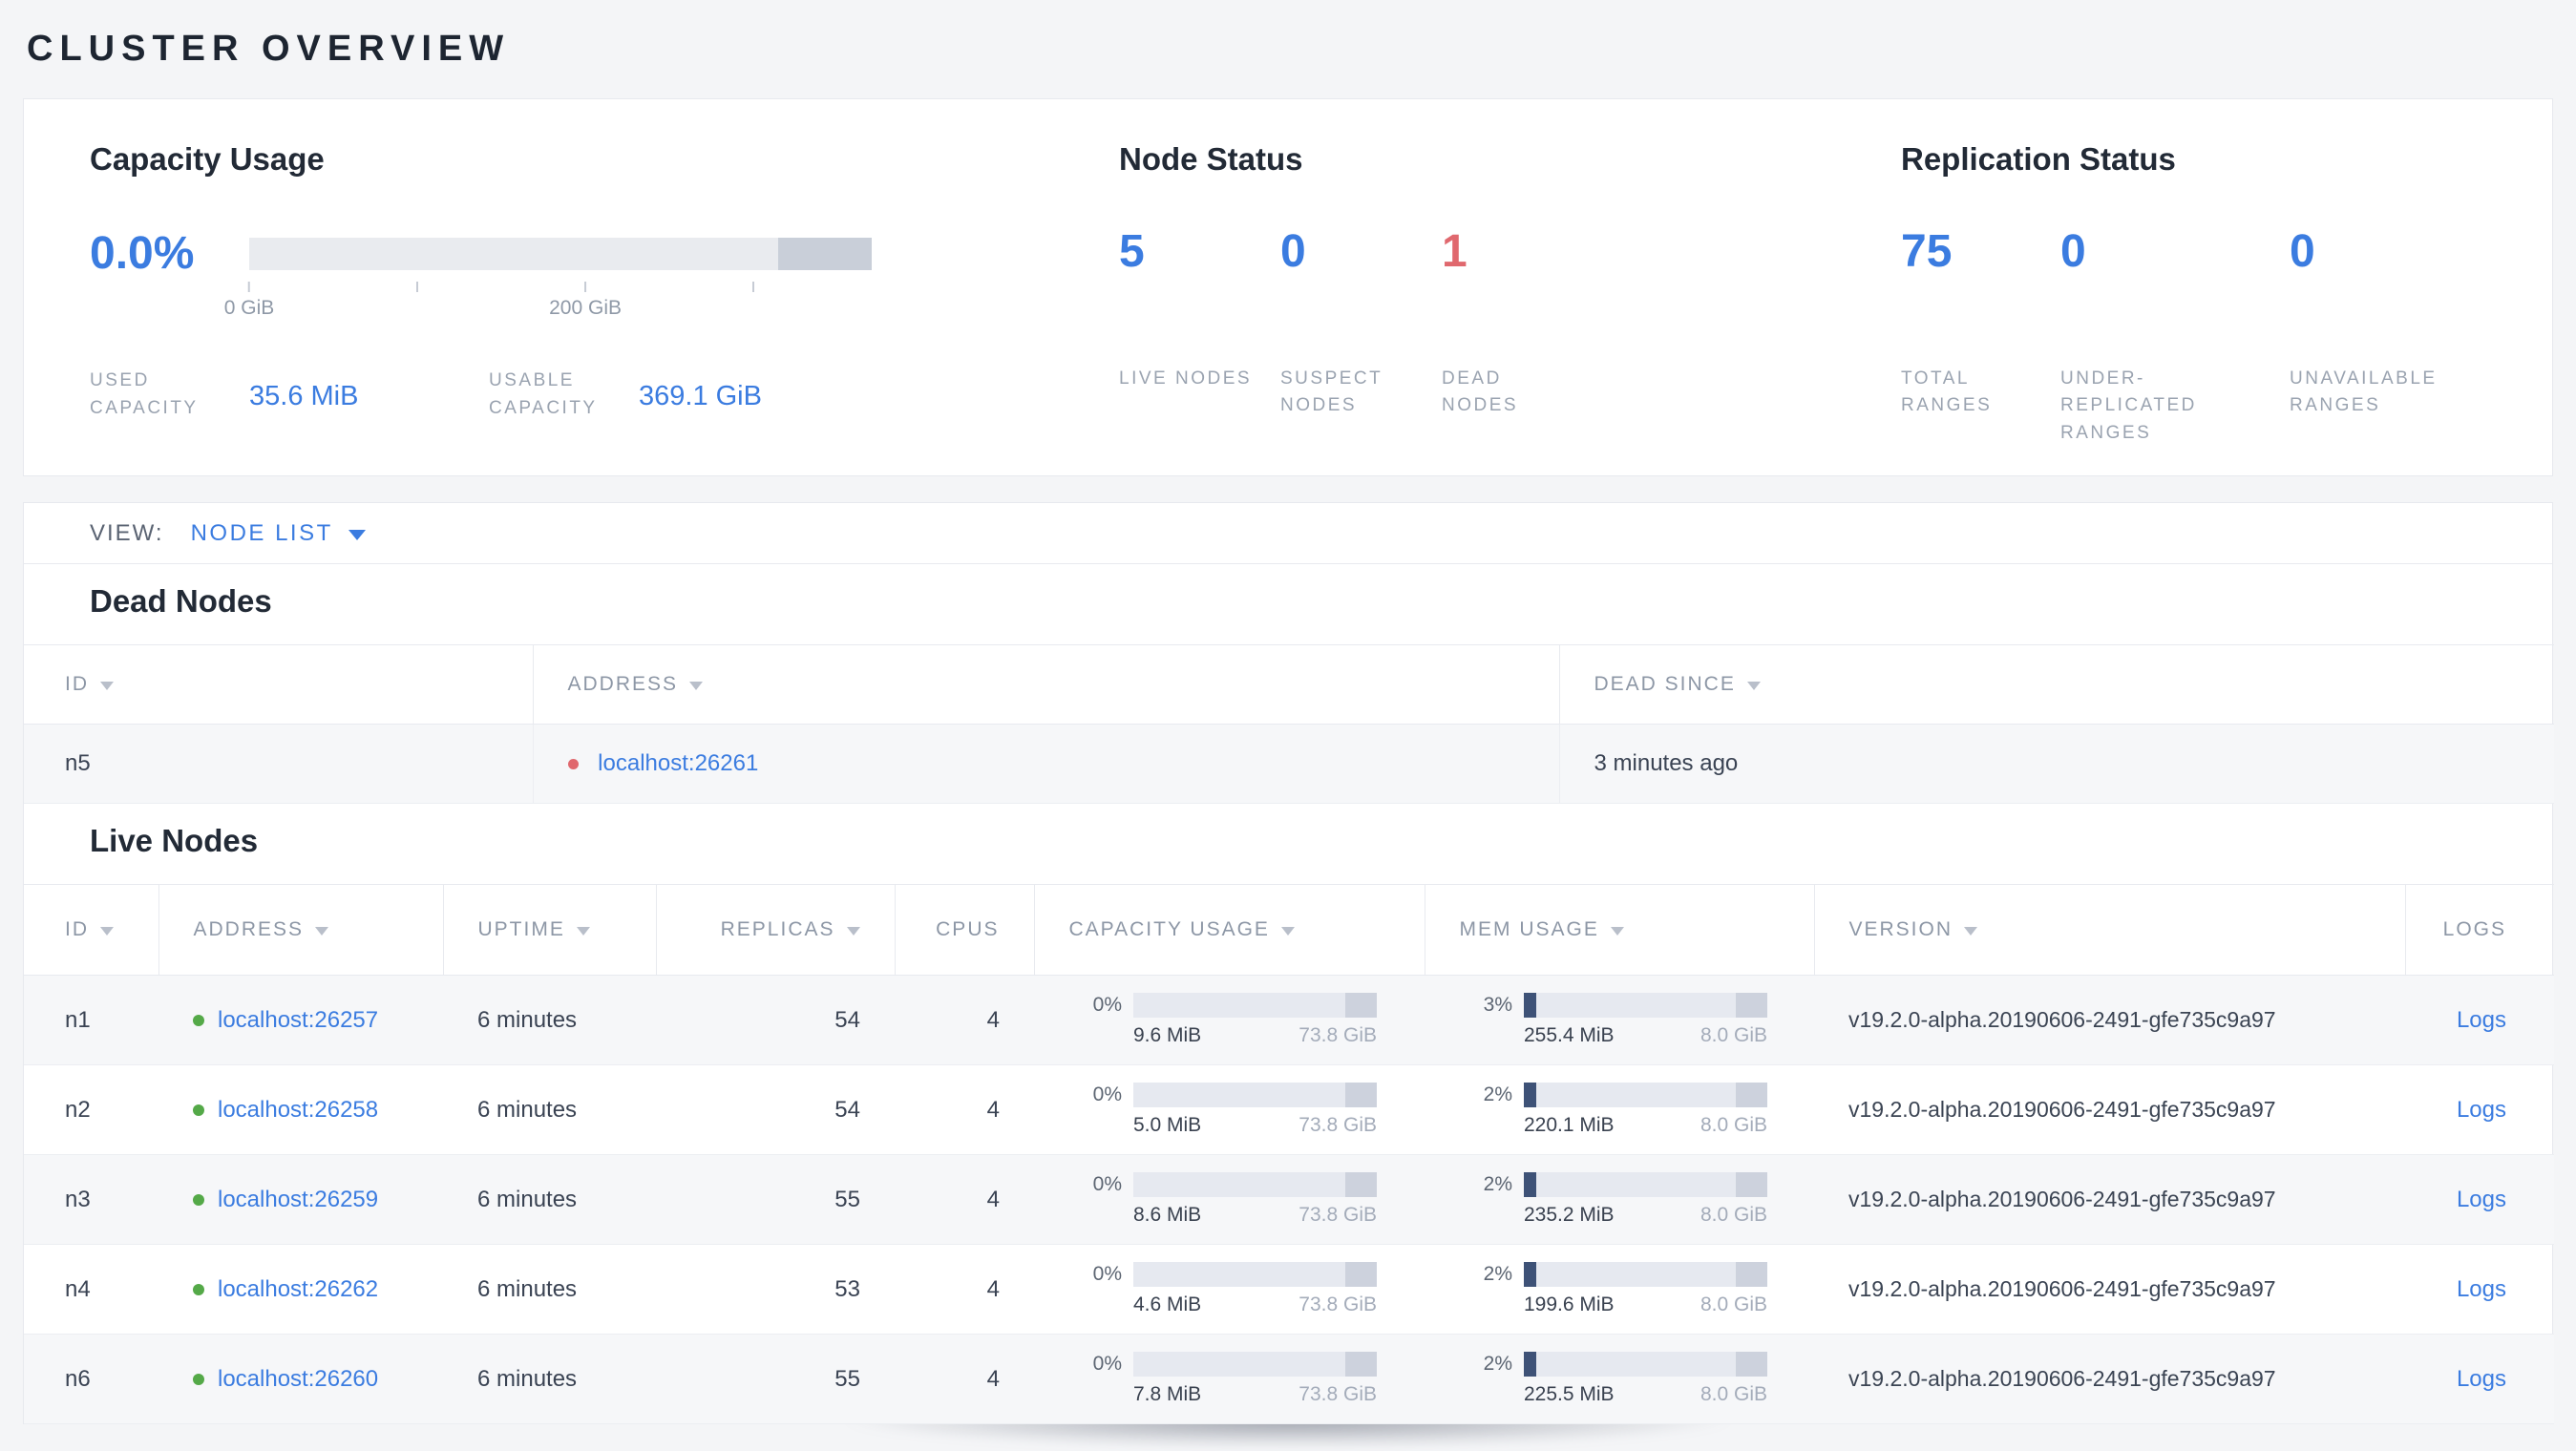  Describe the element at coordinates (1927, 251) in the screenshot. I see `total-ranges-count: 75` at that location.